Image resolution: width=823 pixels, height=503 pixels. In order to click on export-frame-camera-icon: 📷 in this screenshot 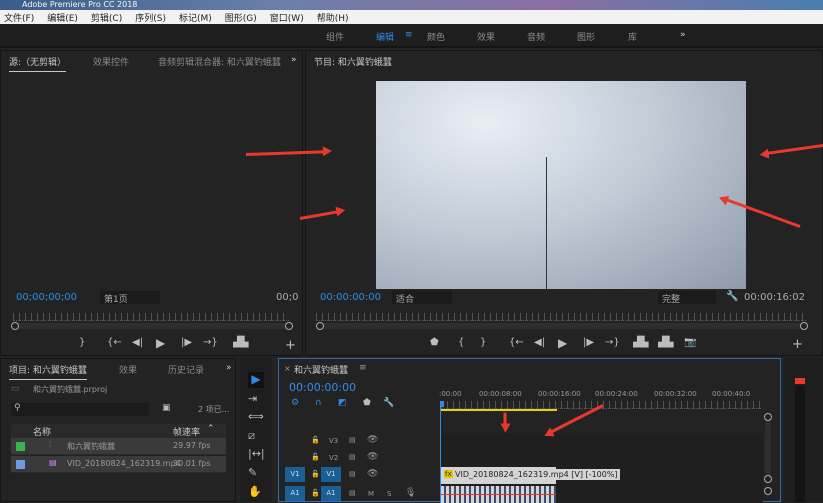, I will do `click(690, 342)`.